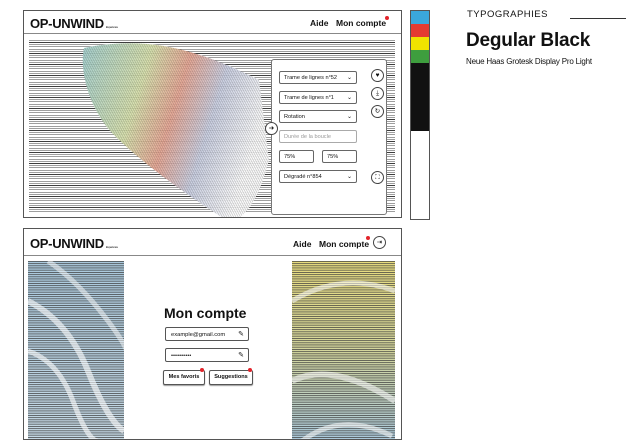 The width and height of the screenshot is (639, 440). What do you see at coordinates (318, 97) in the screenshot?
I see `pattern-select-2: Trame de lignes n°1 ⌄` at bounding box center [318, 97].